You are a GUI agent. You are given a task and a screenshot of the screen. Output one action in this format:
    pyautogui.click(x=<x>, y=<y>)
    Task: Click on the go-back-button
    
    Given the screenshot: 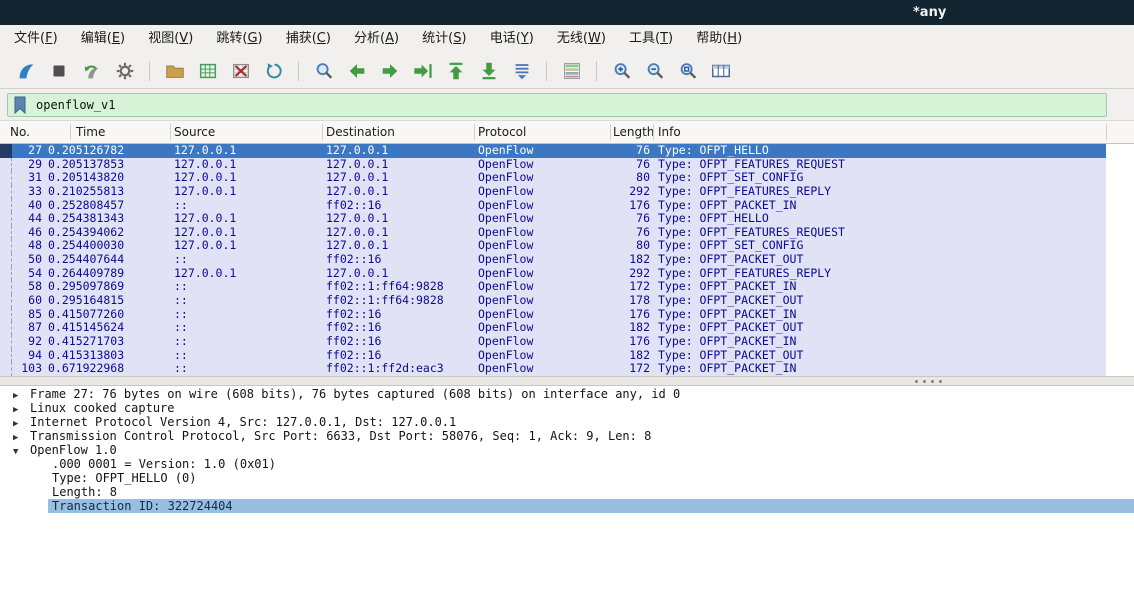 What is the action you would take?
    pyautogui.click(x=356, y=70)
    